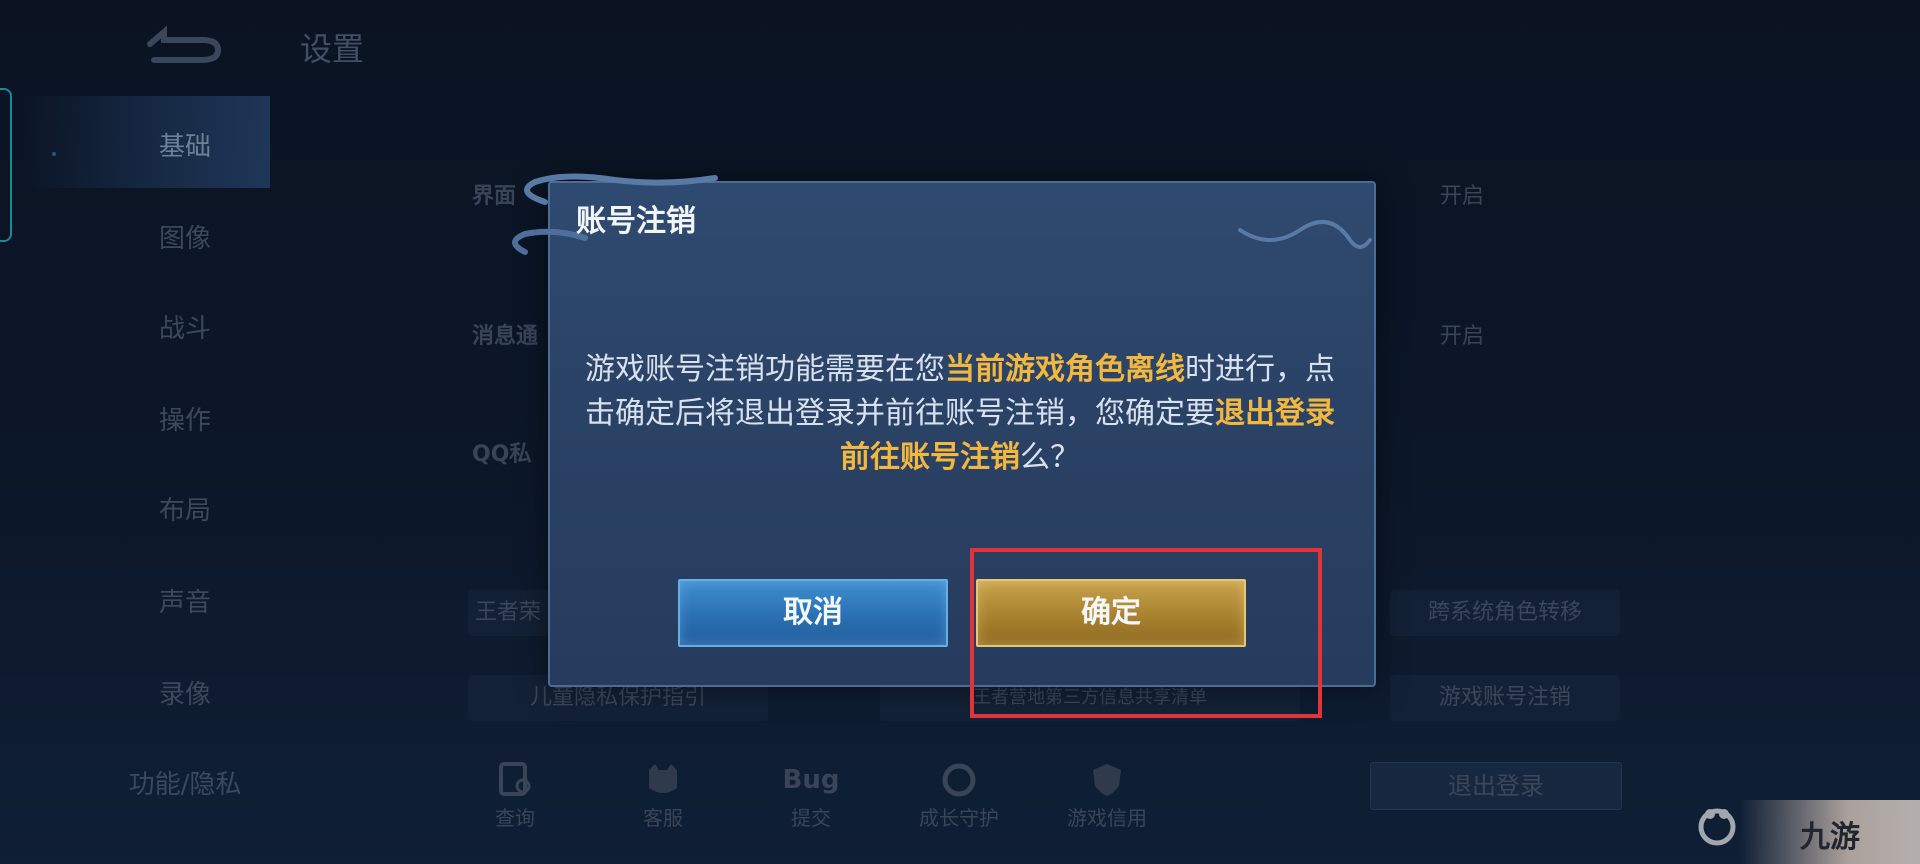 This screenshot has height=864, width=1920. Describe the element at coordinates (1146, 633) in the screenshot. I see `annotation-highlight-box` at that location.